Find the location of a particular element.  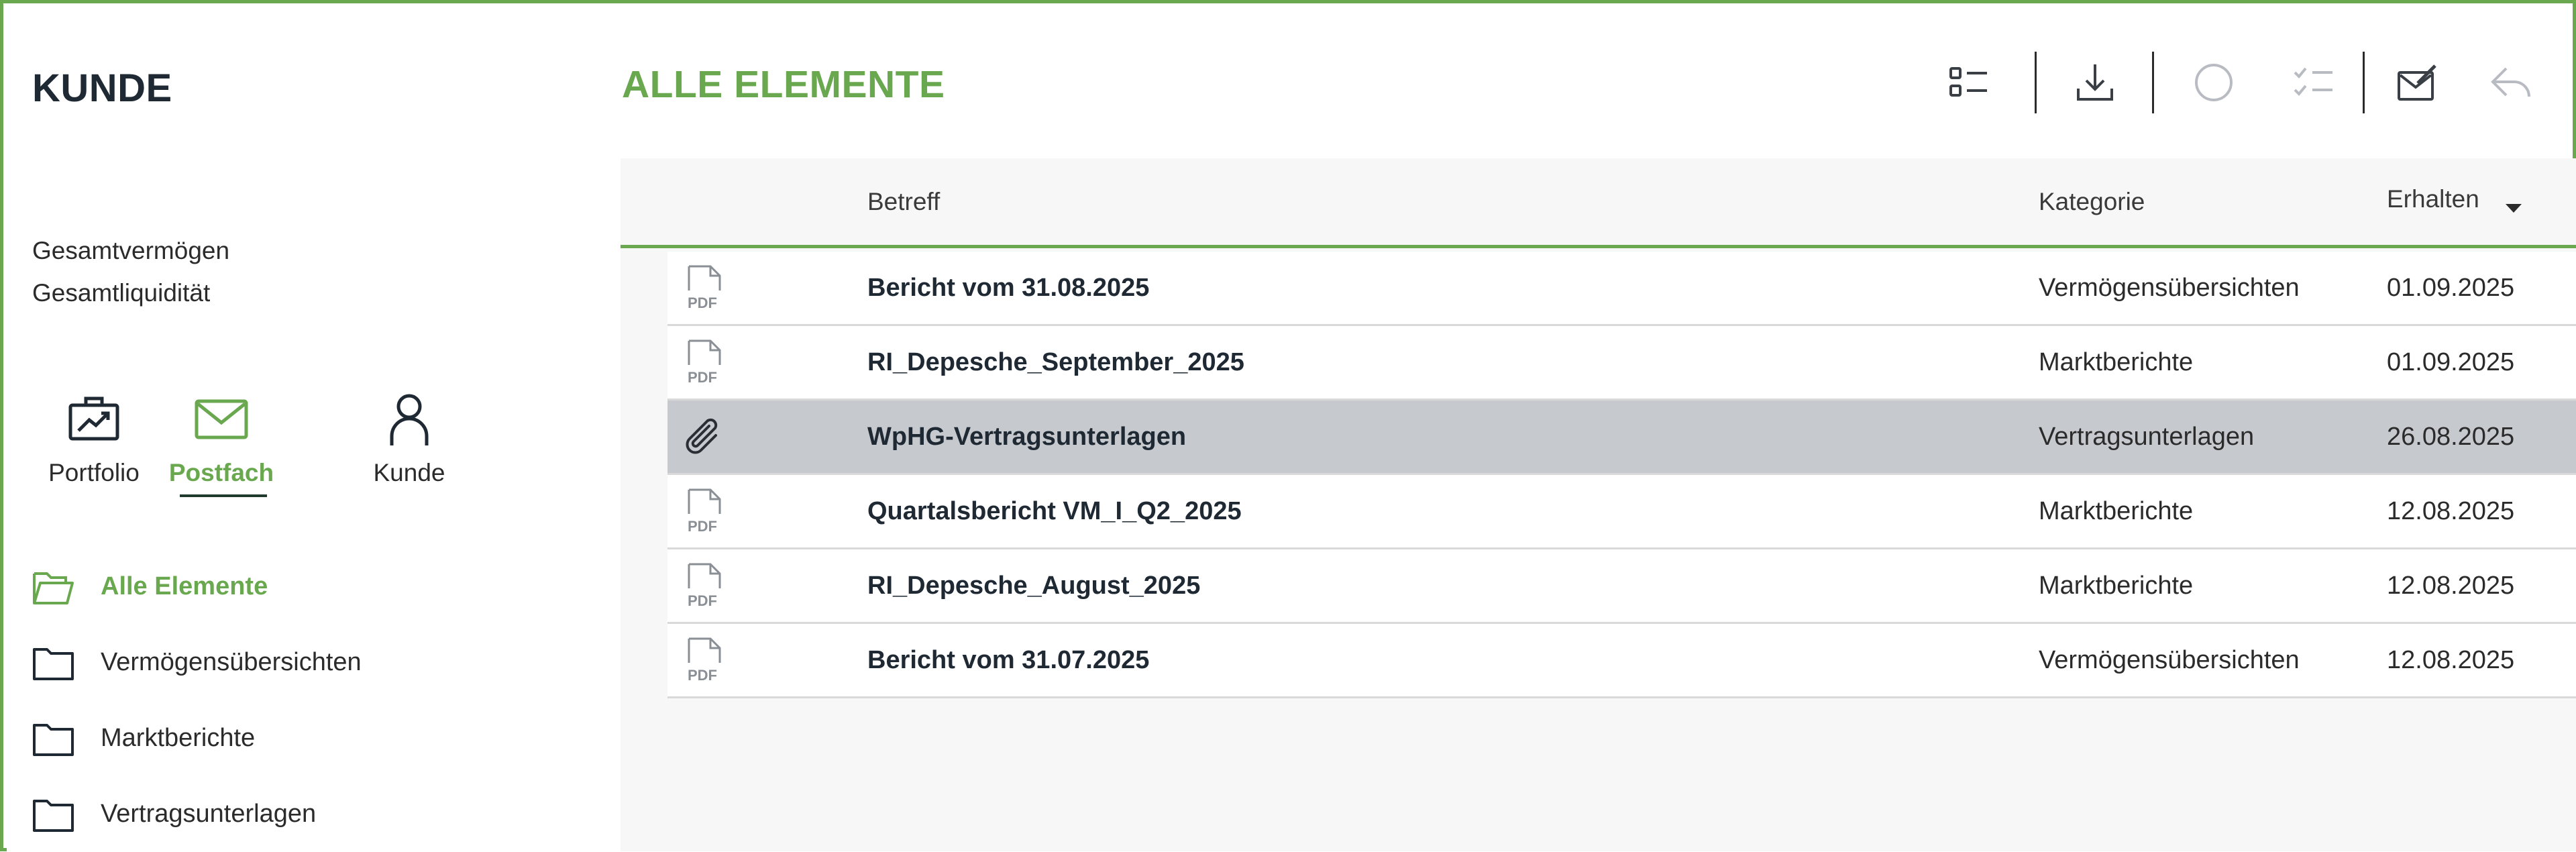

folder-marktberichte: Marktberichte is located at coordinates (320, 738).